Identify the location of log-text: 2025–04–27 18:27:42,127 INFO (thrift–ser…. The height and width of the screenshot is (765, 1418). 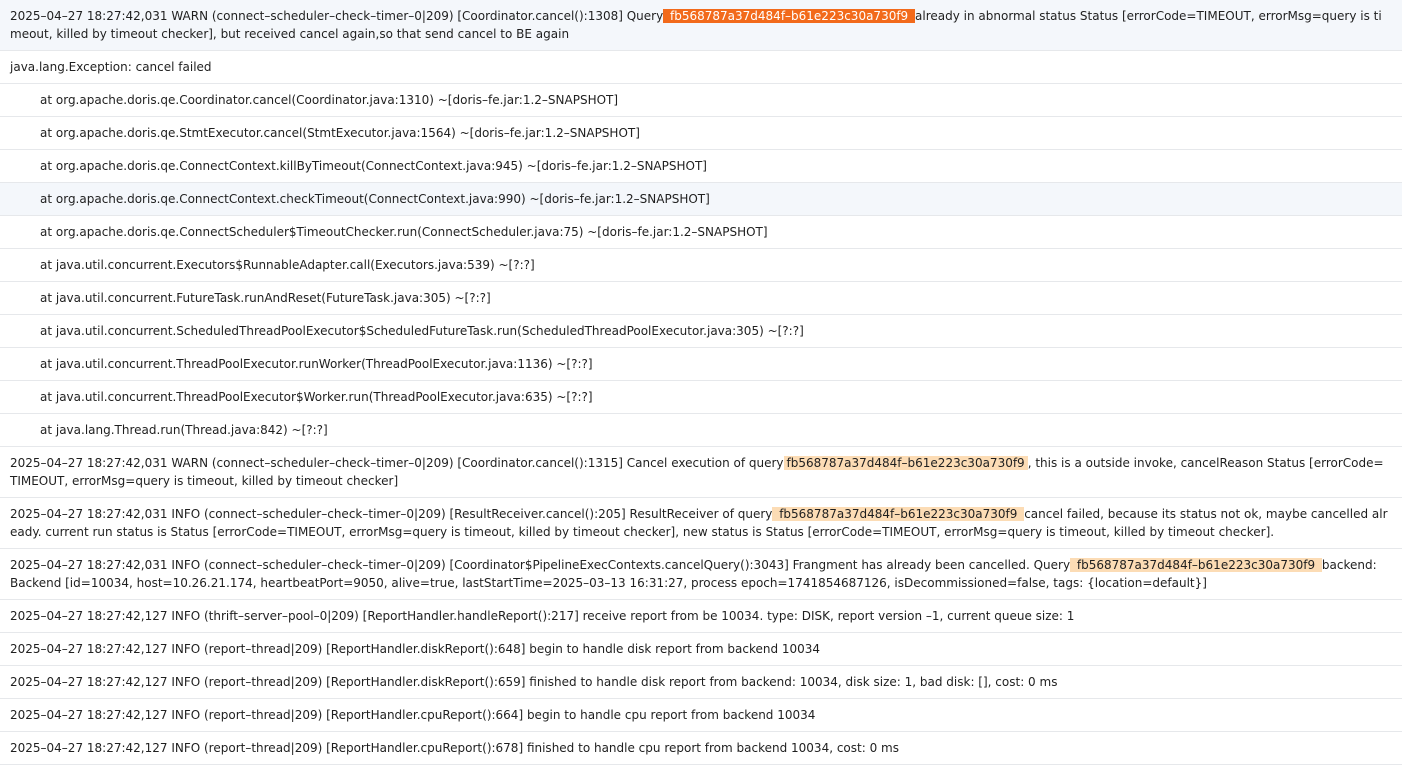
(542, 616).